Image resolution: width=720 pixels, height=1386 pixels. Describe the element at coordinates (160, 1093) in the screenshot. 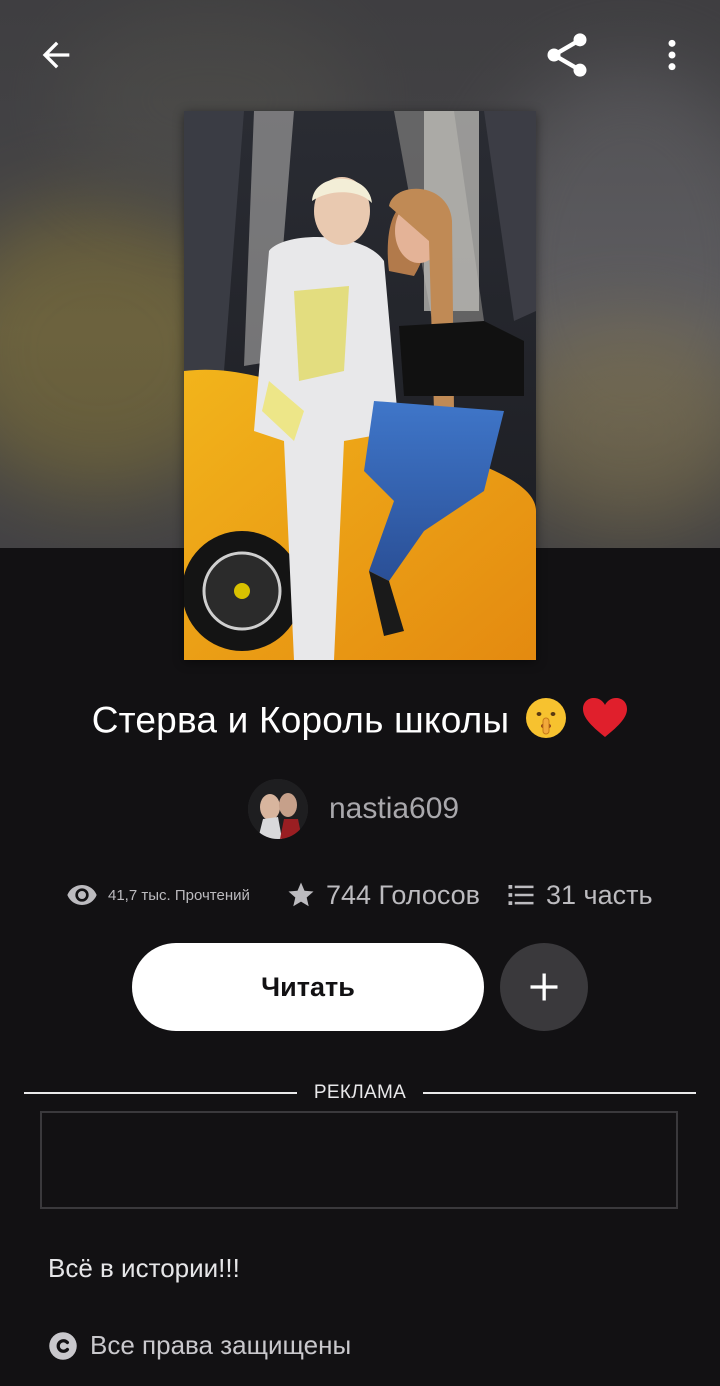

I see `ad-divider-left` at that location.